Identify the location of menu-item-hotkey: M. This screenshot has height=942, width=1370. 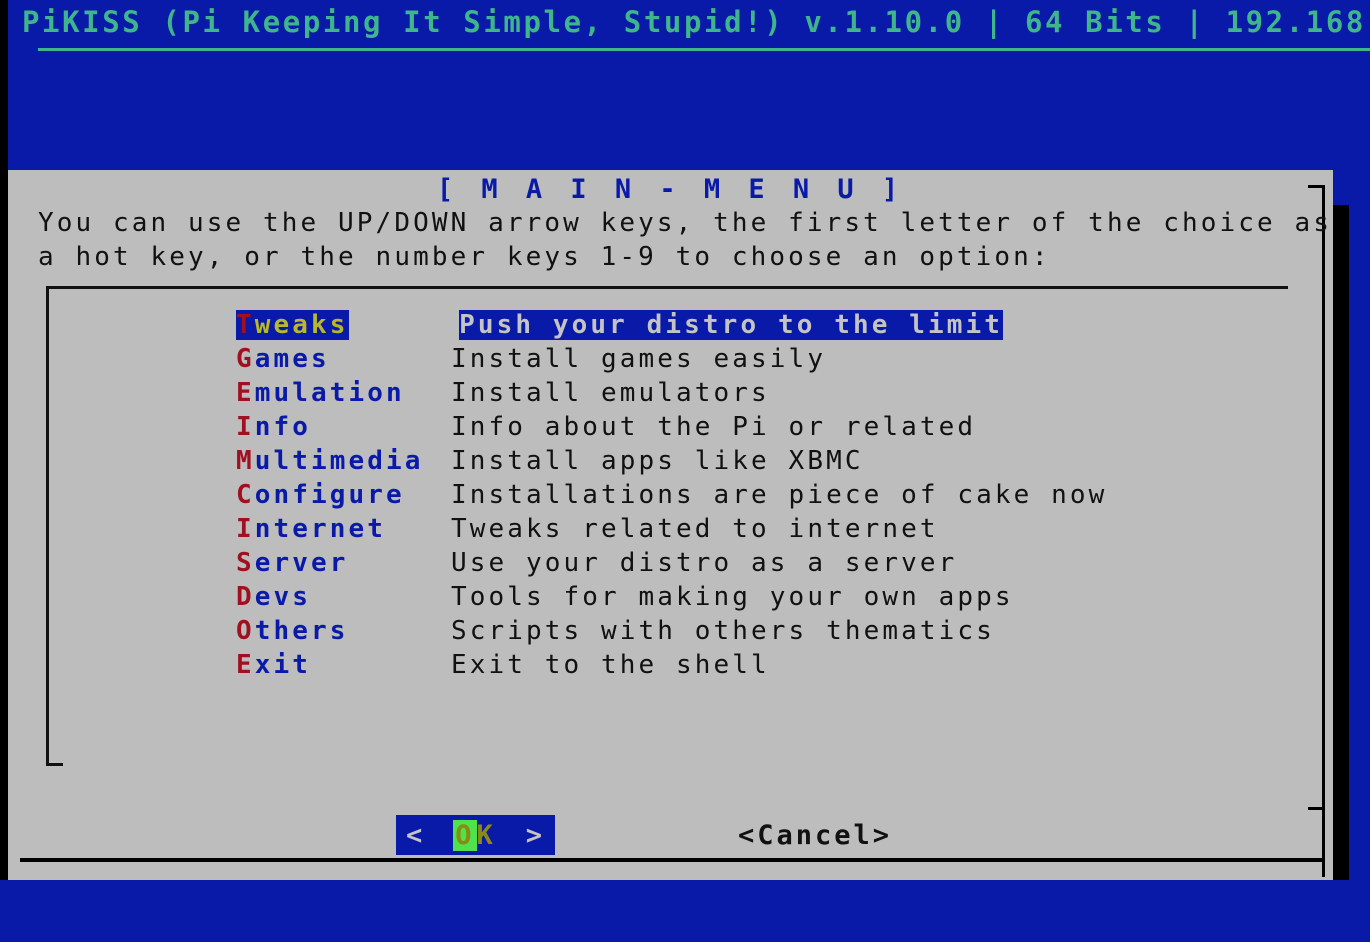
(245, 461).